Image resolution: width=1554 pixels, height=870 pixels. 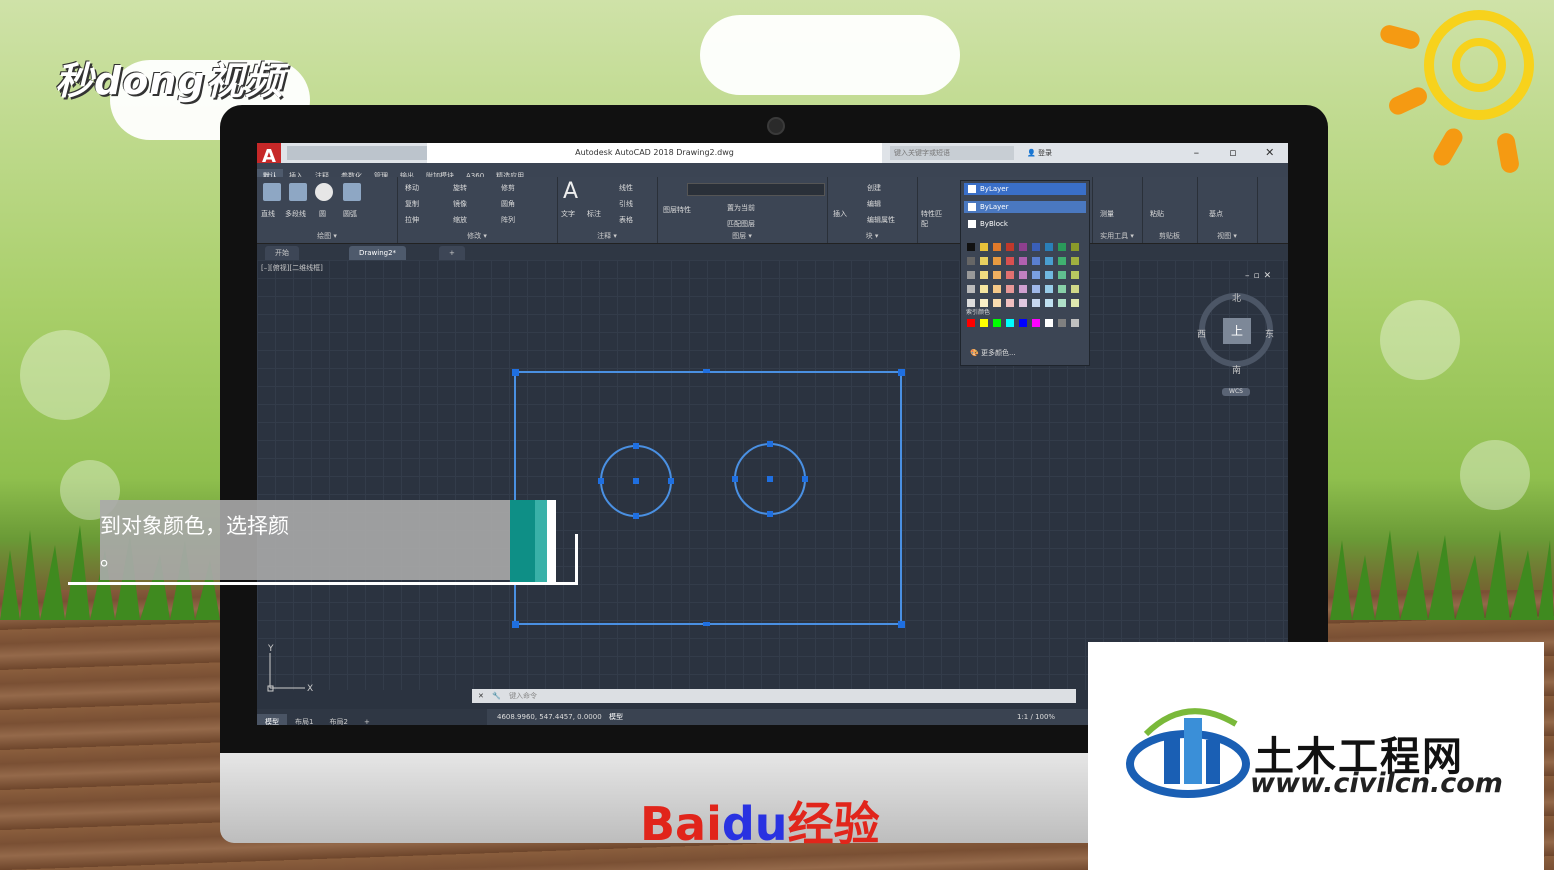 I want to click on new-tab-button: +, so click(x=452, y=253).